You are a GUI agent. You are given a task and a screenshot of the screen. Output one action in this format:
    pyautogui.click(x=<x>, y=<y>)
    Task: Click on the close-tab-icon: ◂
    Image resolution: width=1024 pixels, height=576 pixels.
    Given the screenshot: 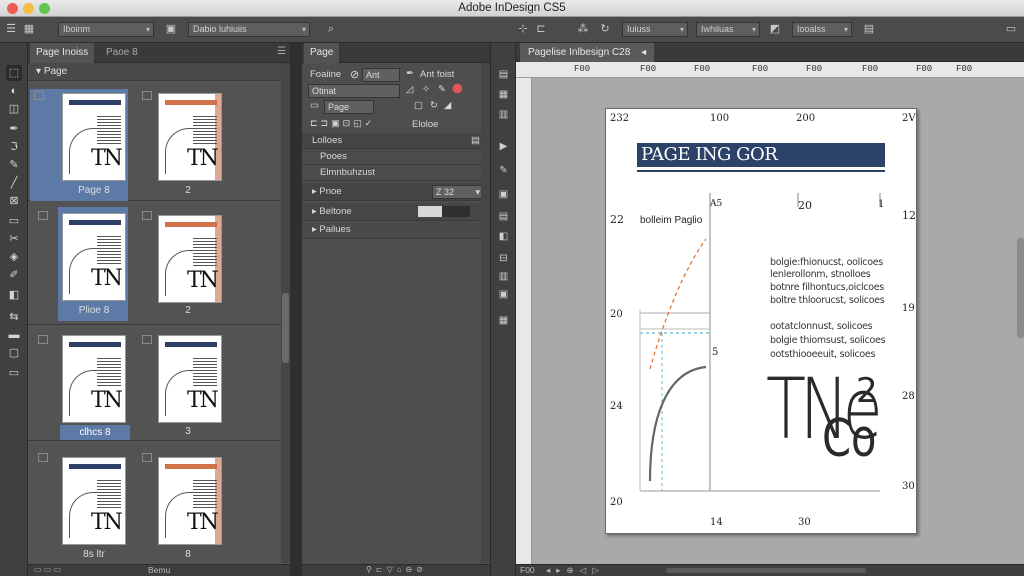 What is the action you would take?
    pyautogui.click(x=643, y=52)
    